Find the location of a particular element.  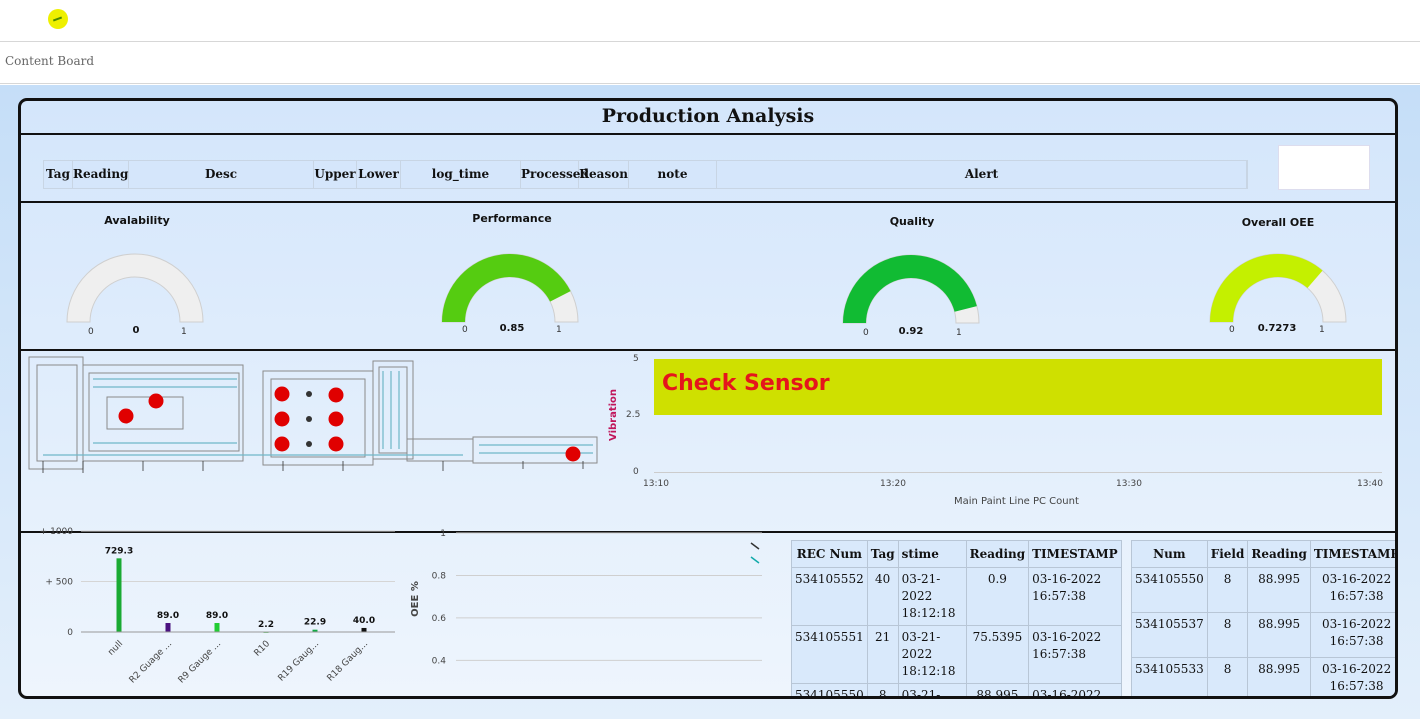

gauge-title: Avalability is located at coordinates (137, 220).